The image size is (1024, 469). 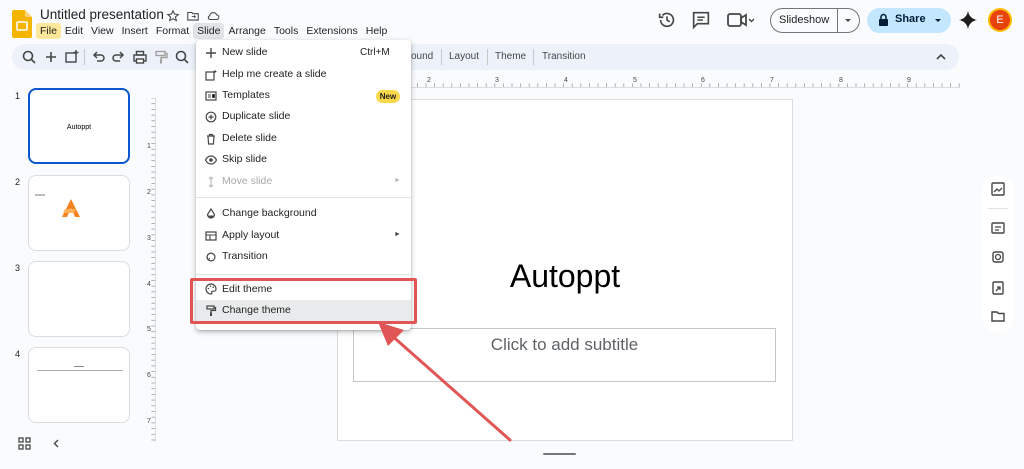 I want to click on menu-item-label: New slide, so click(x=245, y=52).